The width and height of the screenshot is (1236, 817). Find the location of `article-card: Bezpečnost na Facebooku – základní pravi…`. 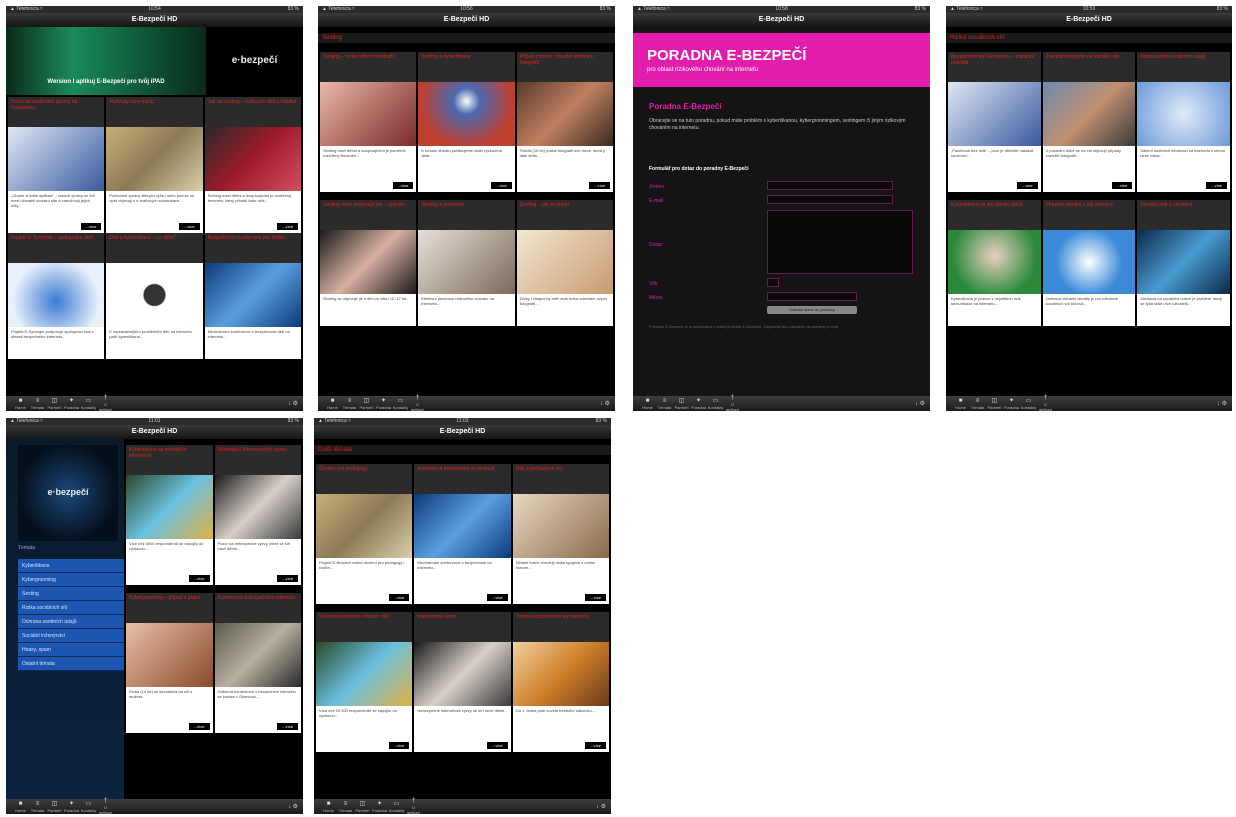

article-card: Bezpečnost na Facebooku – základní pravi… is located at coordinates (994, 122).